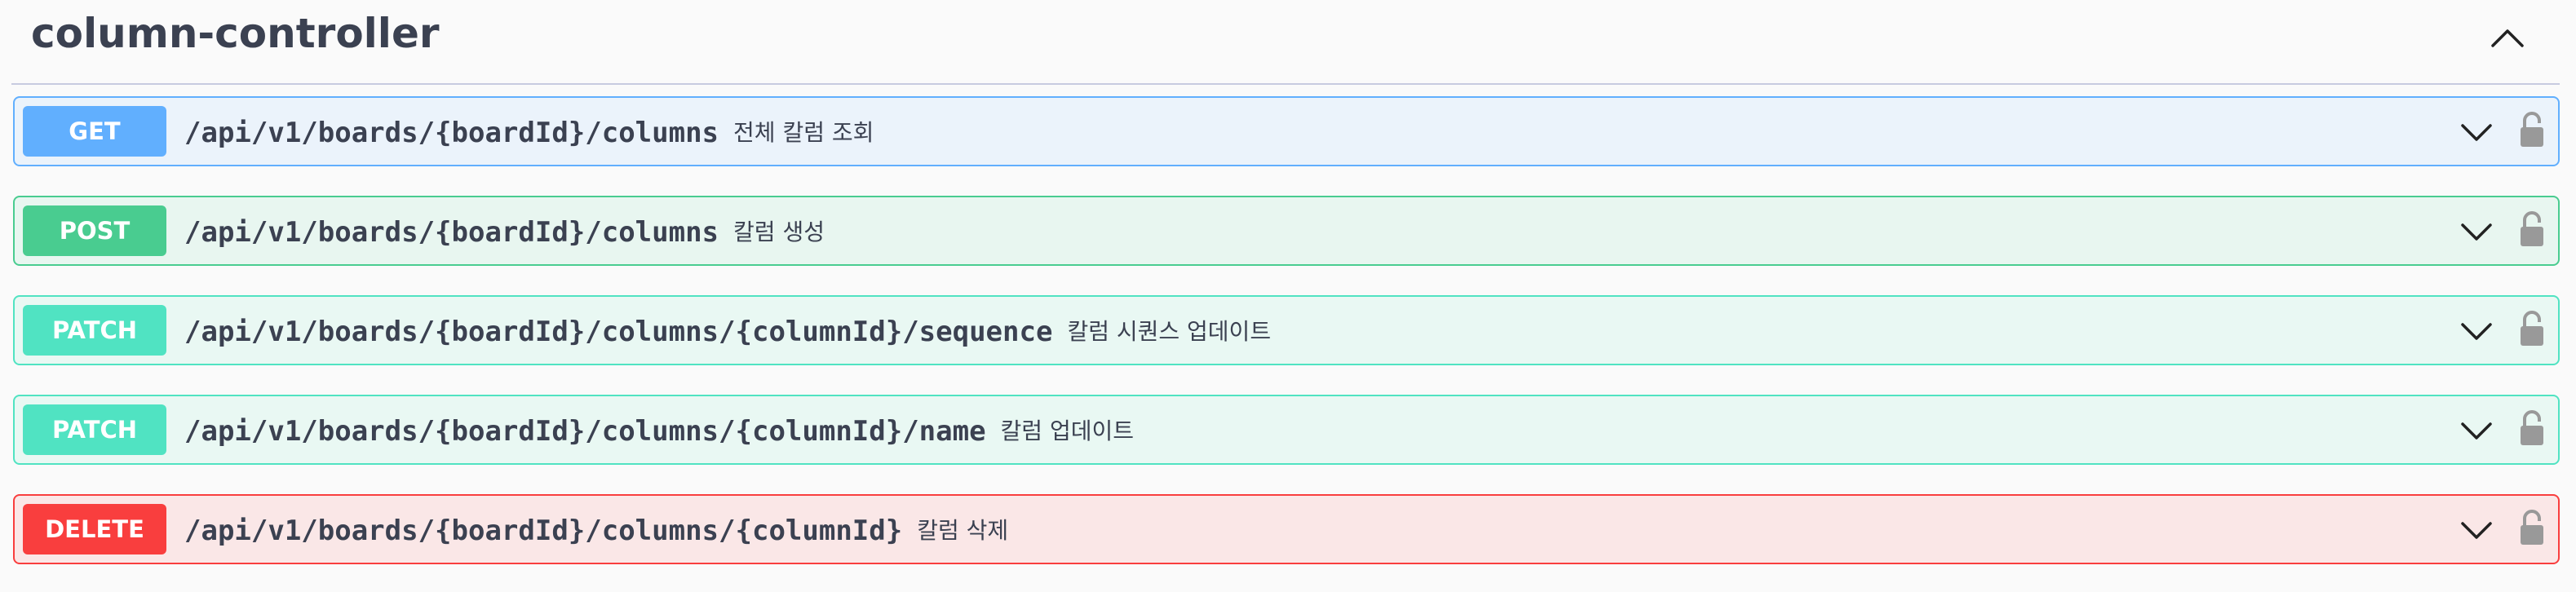  What do you see at coordinates (963, 530) in the screenshot?
I see `operation-summary: 칼럼 삭제` at bounding box center [963, 530].